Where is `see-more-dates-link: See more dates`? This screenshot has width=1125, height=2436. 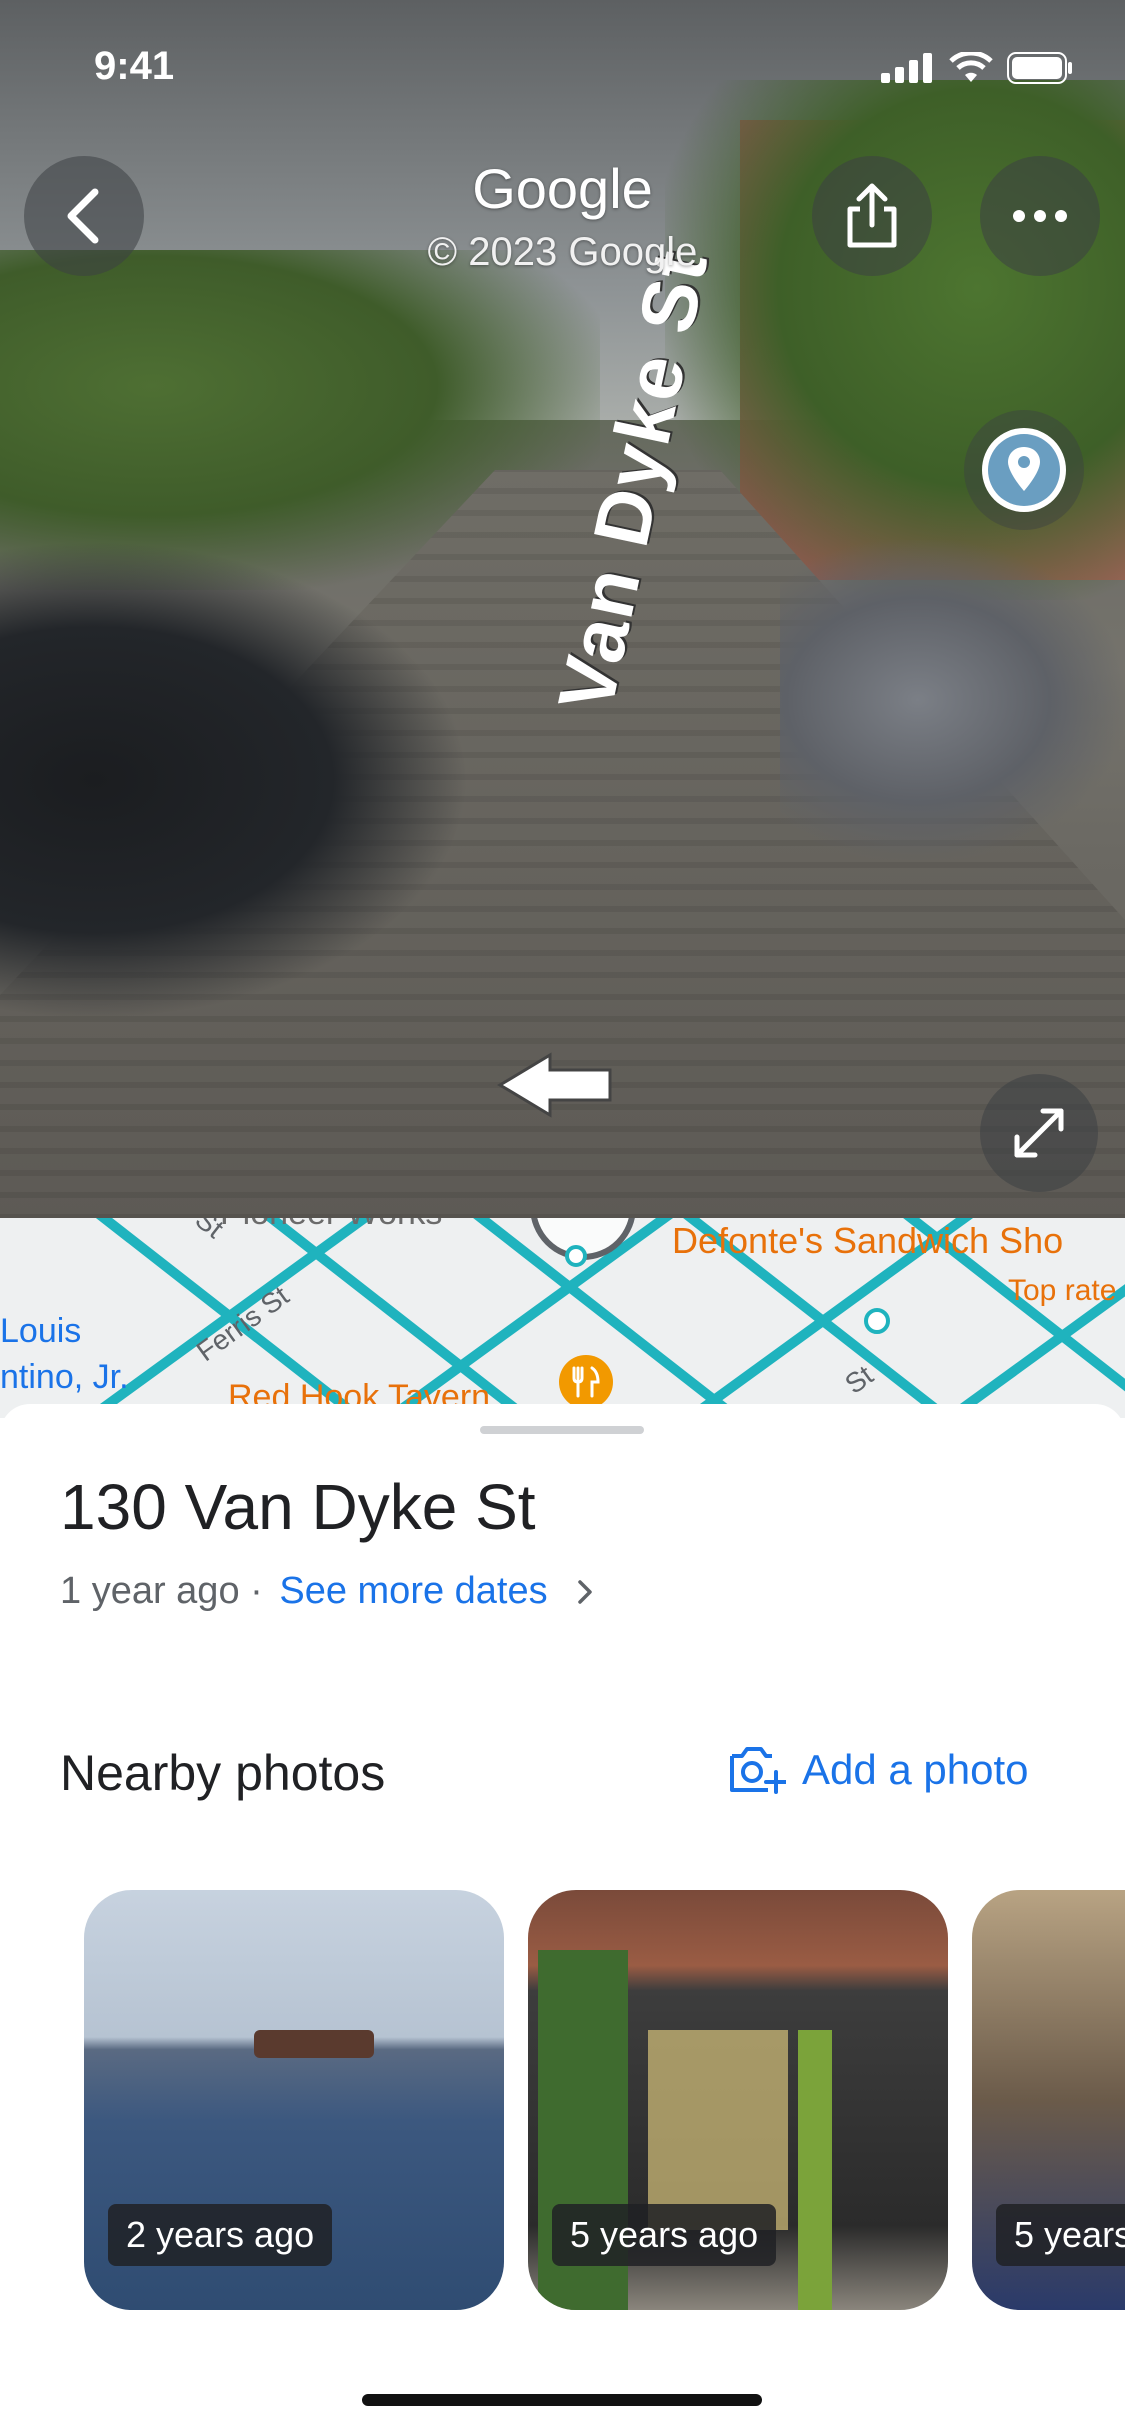
see-more-dates-link: See more dates is located at coordinates (413, 1591).